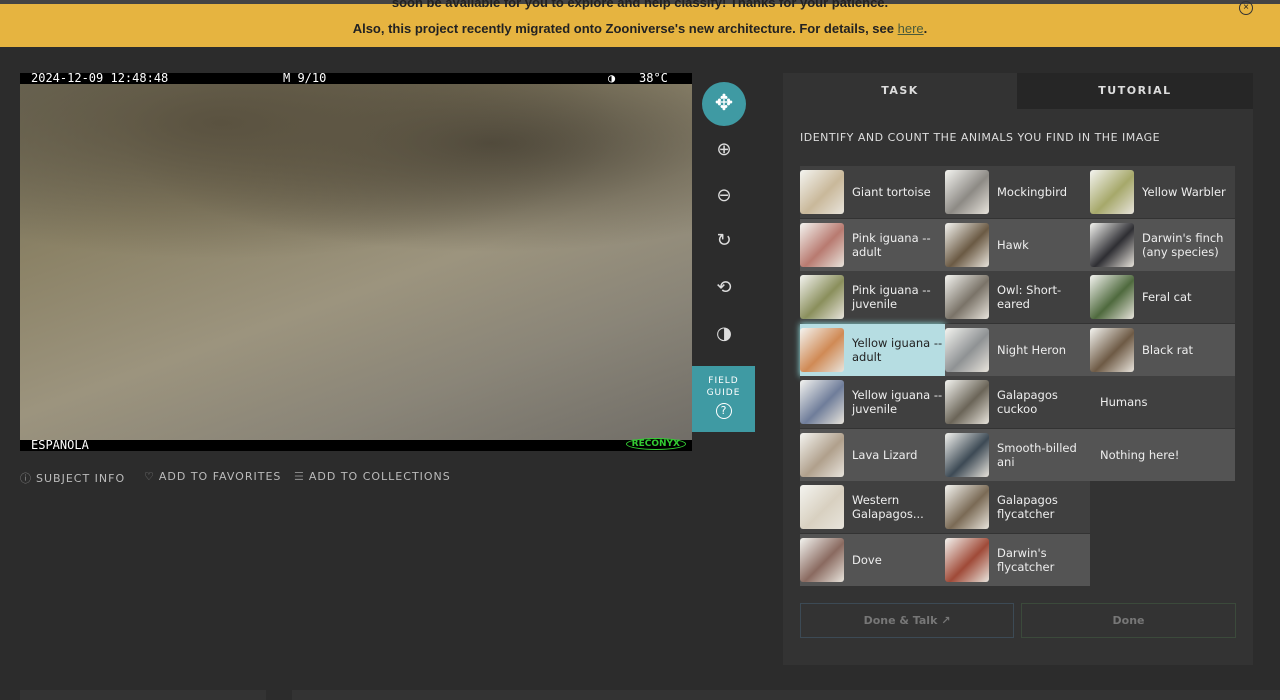 Image resolution: width=1280 pixels, height=700 pixels. Describe the element at coordinates (786, 695) in the screenshot. I see `bottom-panel-right` at that location.